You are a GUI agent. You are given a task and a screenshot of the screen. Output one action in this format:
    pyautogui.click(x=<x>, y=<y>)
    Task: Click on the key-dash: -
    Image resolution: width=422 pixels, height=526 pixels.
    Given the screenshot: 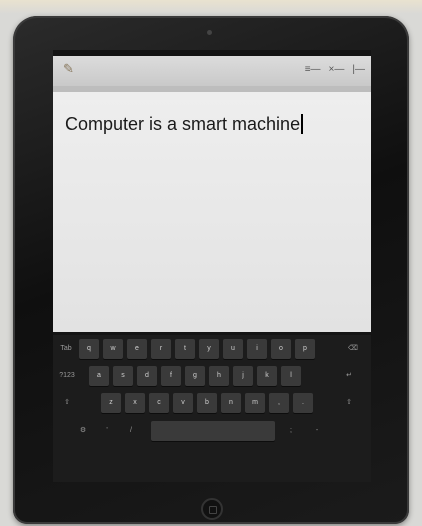 What is the action you would take?
    pyautogui.click(x=317, y=431)
    